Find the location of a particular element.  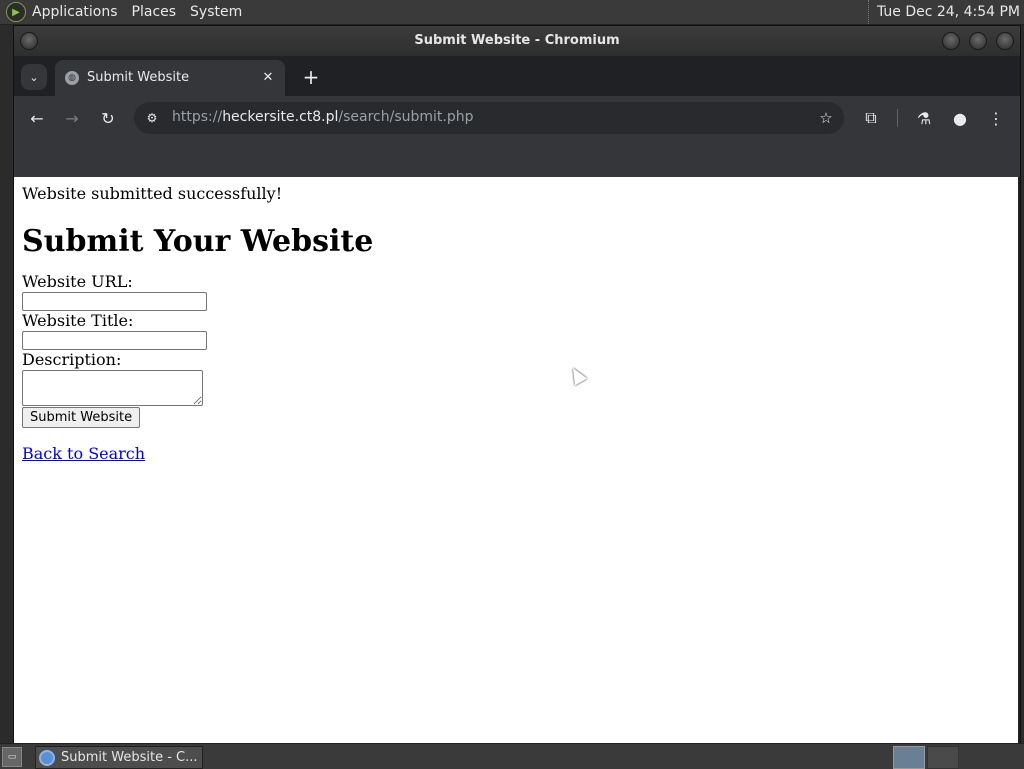

close-window-button is located at coordinates (1005, 41).